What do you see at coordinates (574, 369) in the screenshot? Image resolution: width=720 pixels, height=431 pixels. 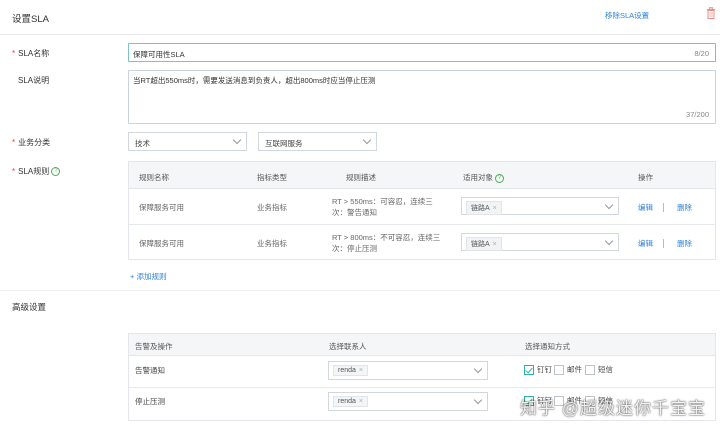 I see `email-label: 邮件` at bounding box center [574, 369].